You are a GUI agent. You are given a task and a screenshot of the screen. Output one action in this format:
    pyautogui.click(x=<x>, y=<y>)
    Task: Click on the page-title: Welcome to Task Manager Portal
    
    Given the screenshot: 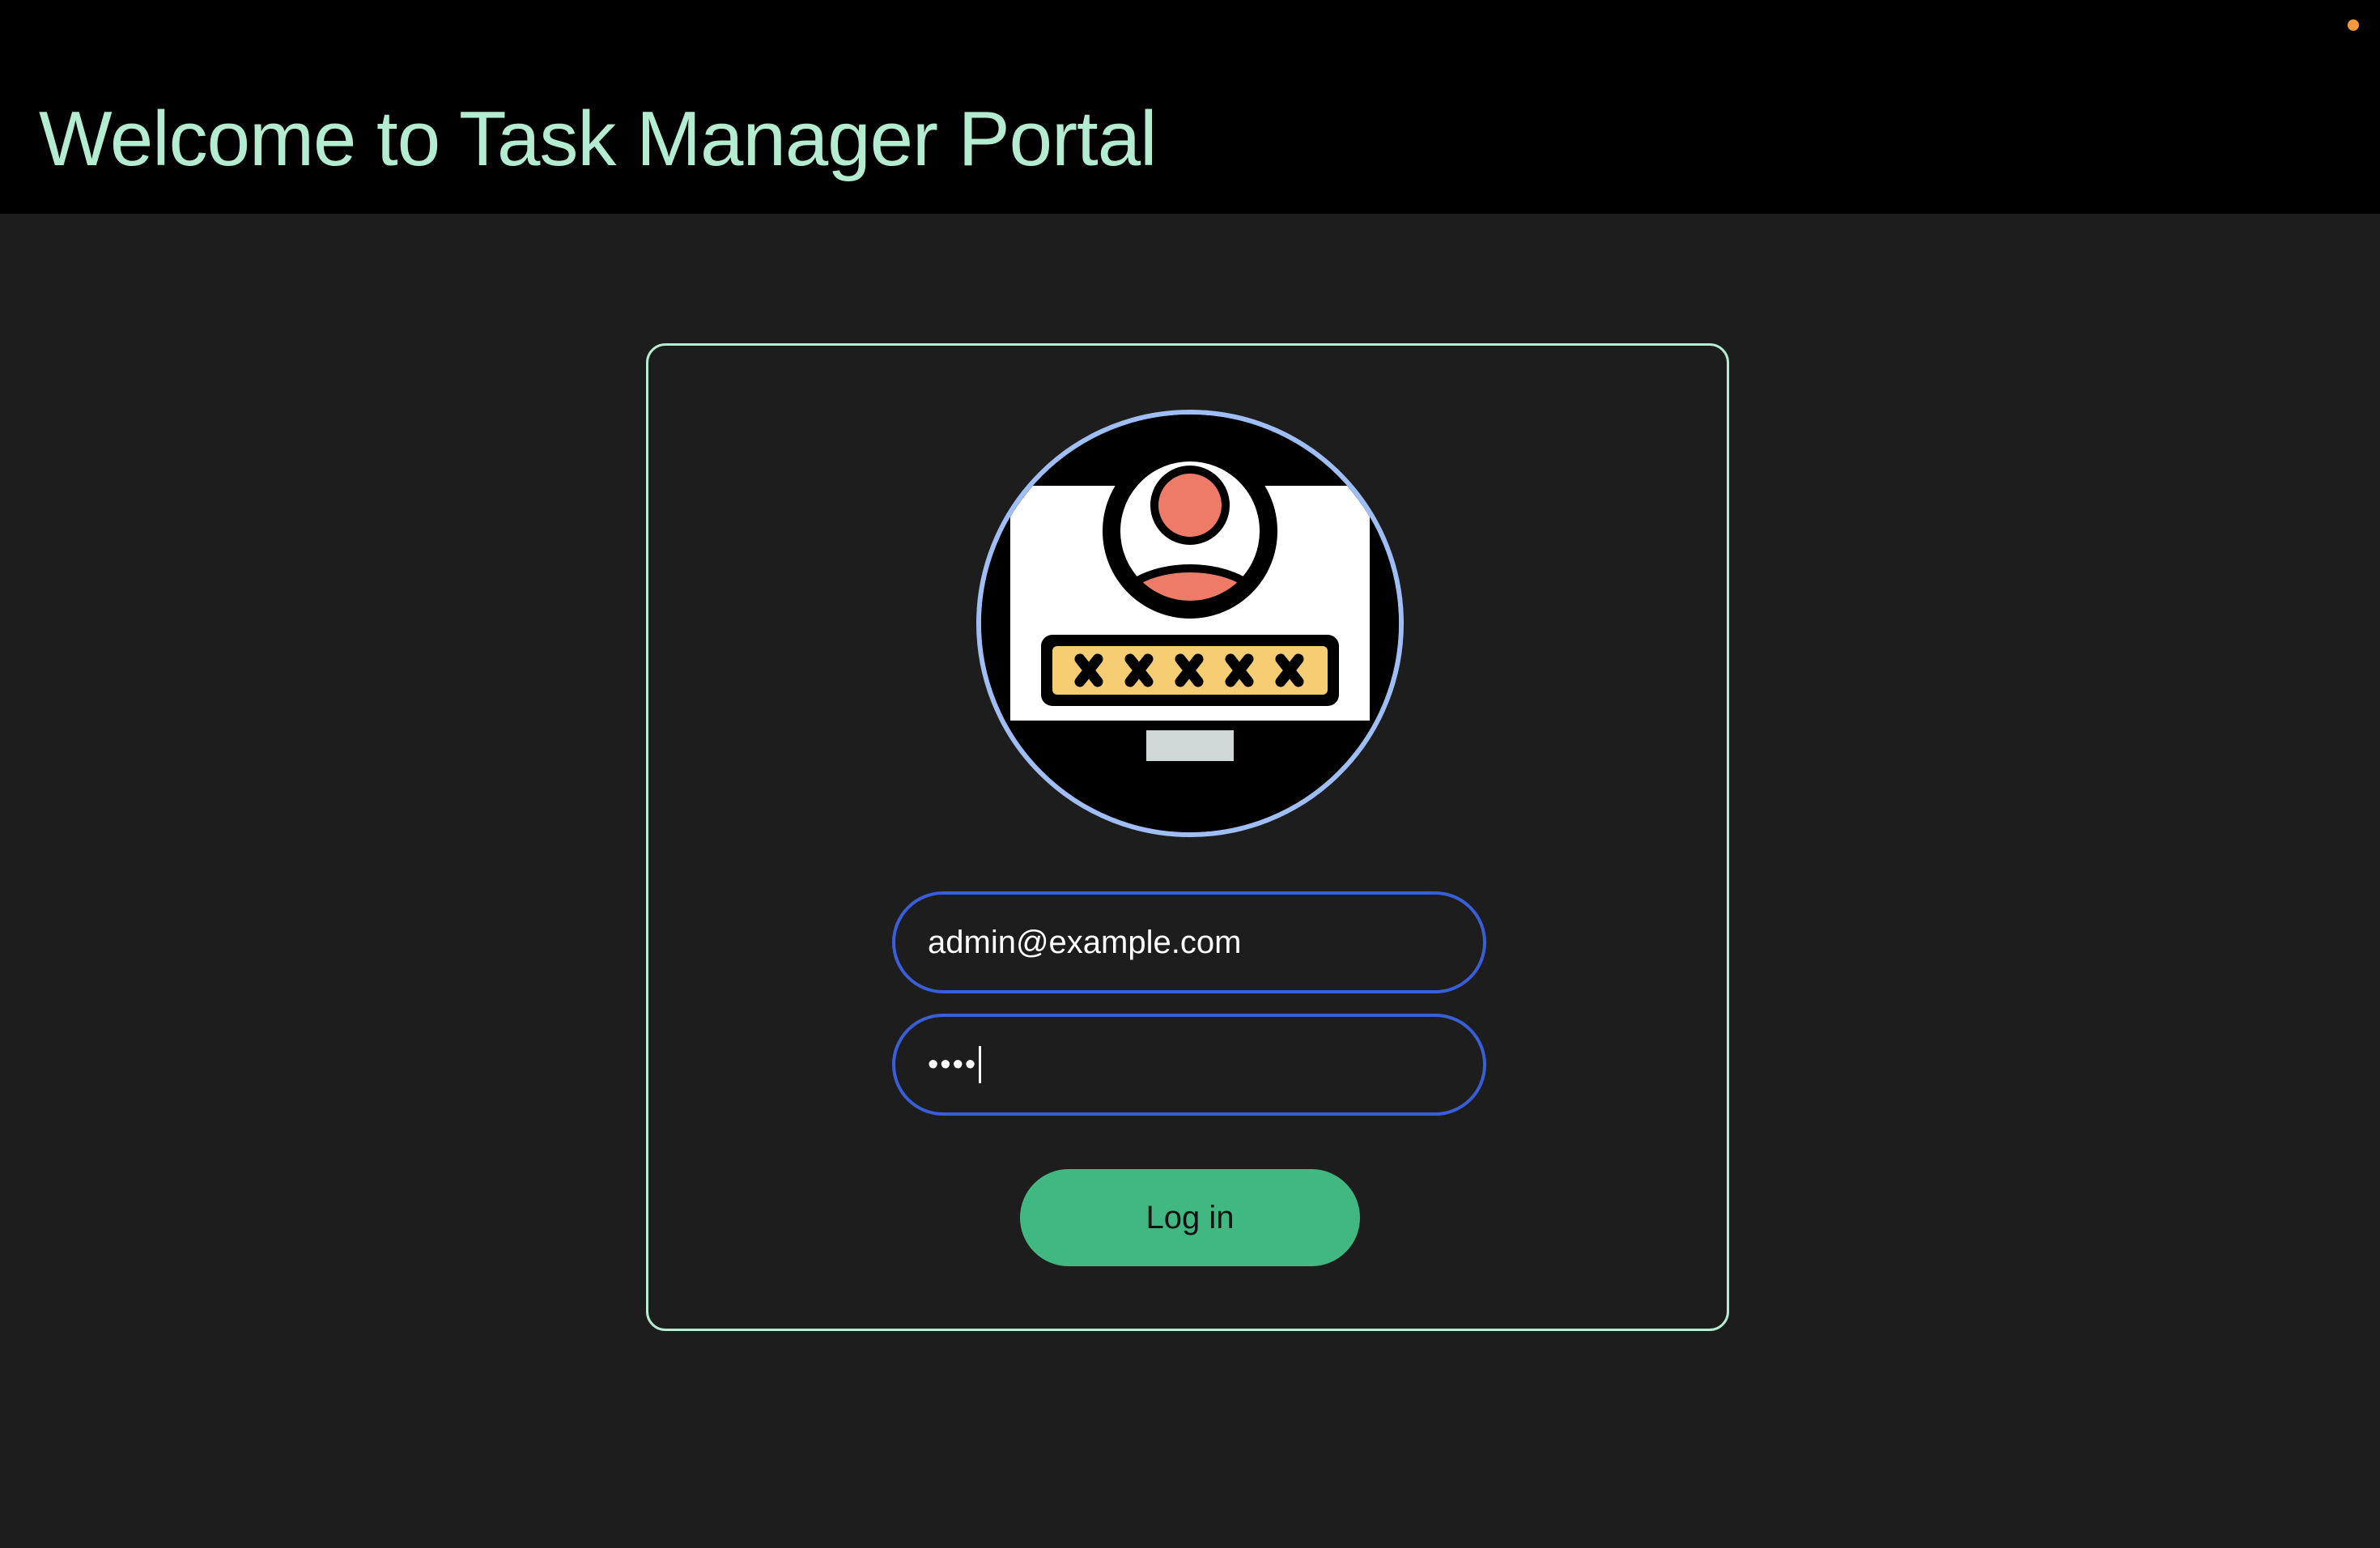 What is the action you would take?
    pyautogui.click(x=598, y=139)
    